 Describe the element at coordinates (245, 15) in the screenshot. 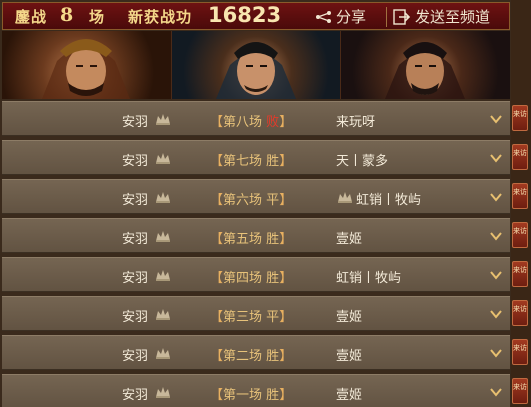

I see `exploit-value: 16823` at that location.